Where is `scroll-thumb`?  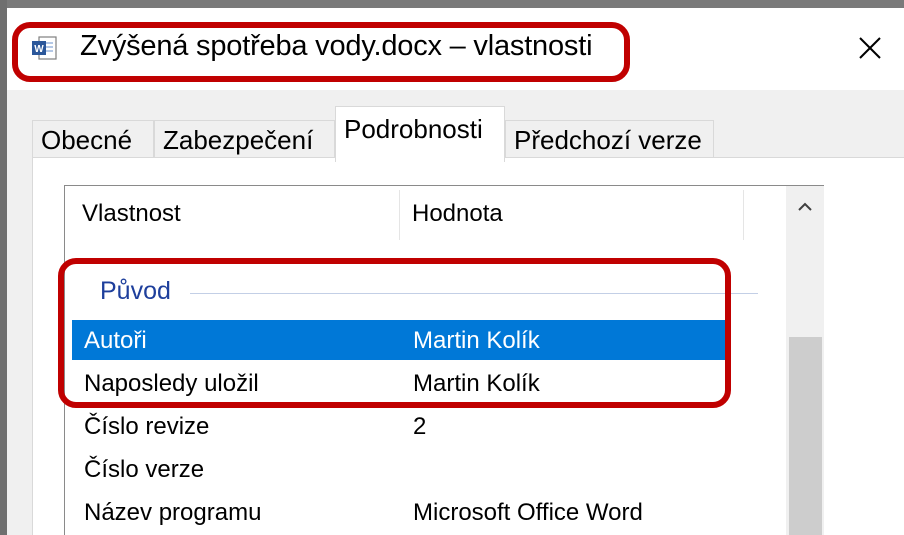 scroll-thumb is located at coordinates (805, 436).